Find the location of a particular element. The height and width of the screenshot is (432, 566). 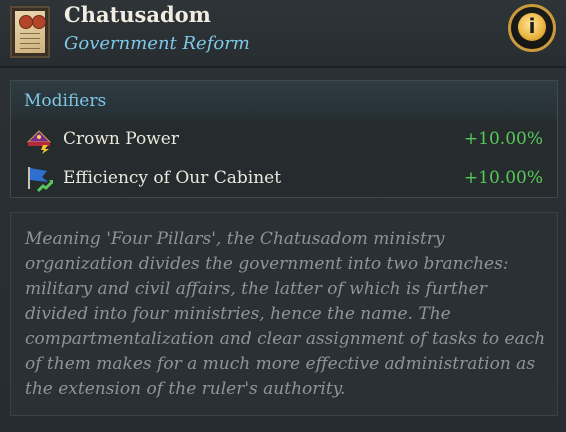

info-button: i is located at coordinates (532, 28).